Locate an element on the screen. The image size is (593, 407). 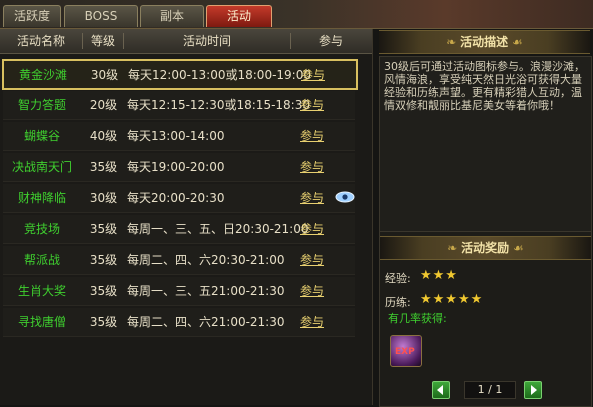
arrow-right-icon is located at coordinates (534, 390).